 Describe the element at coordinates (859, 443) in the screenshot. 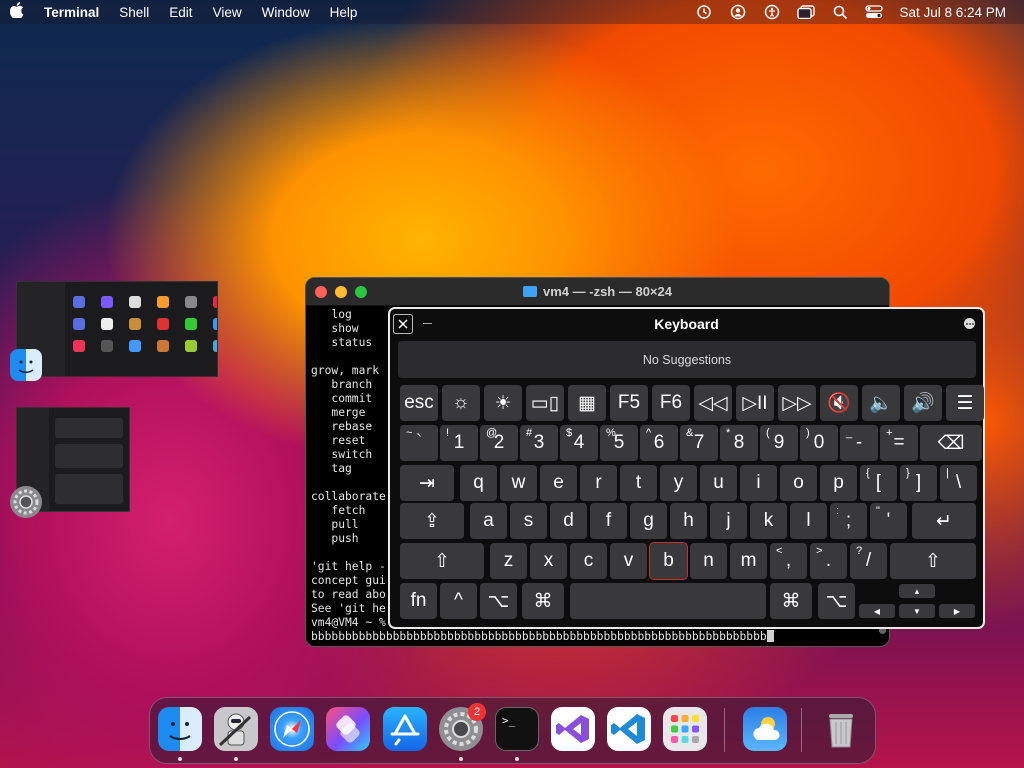

I see `key-num-11: _ -` at that location.